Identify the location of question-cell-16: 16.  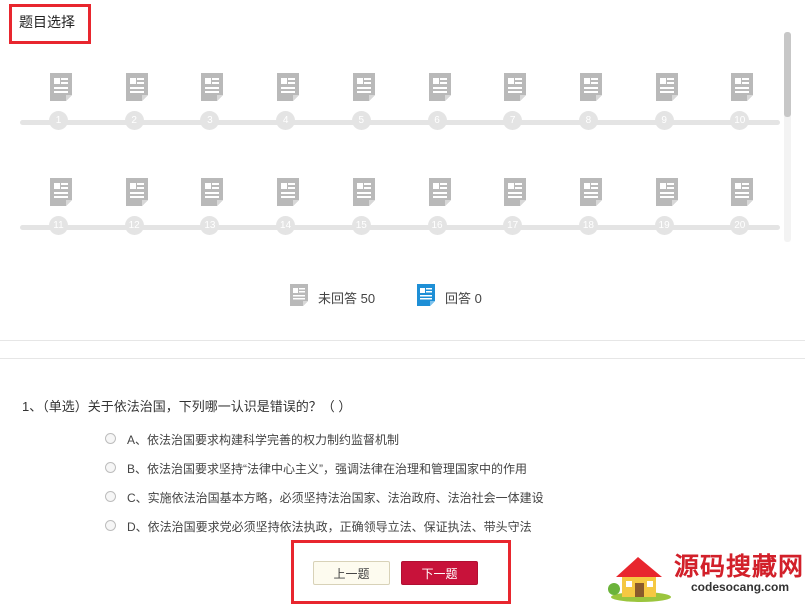
(439, 211).